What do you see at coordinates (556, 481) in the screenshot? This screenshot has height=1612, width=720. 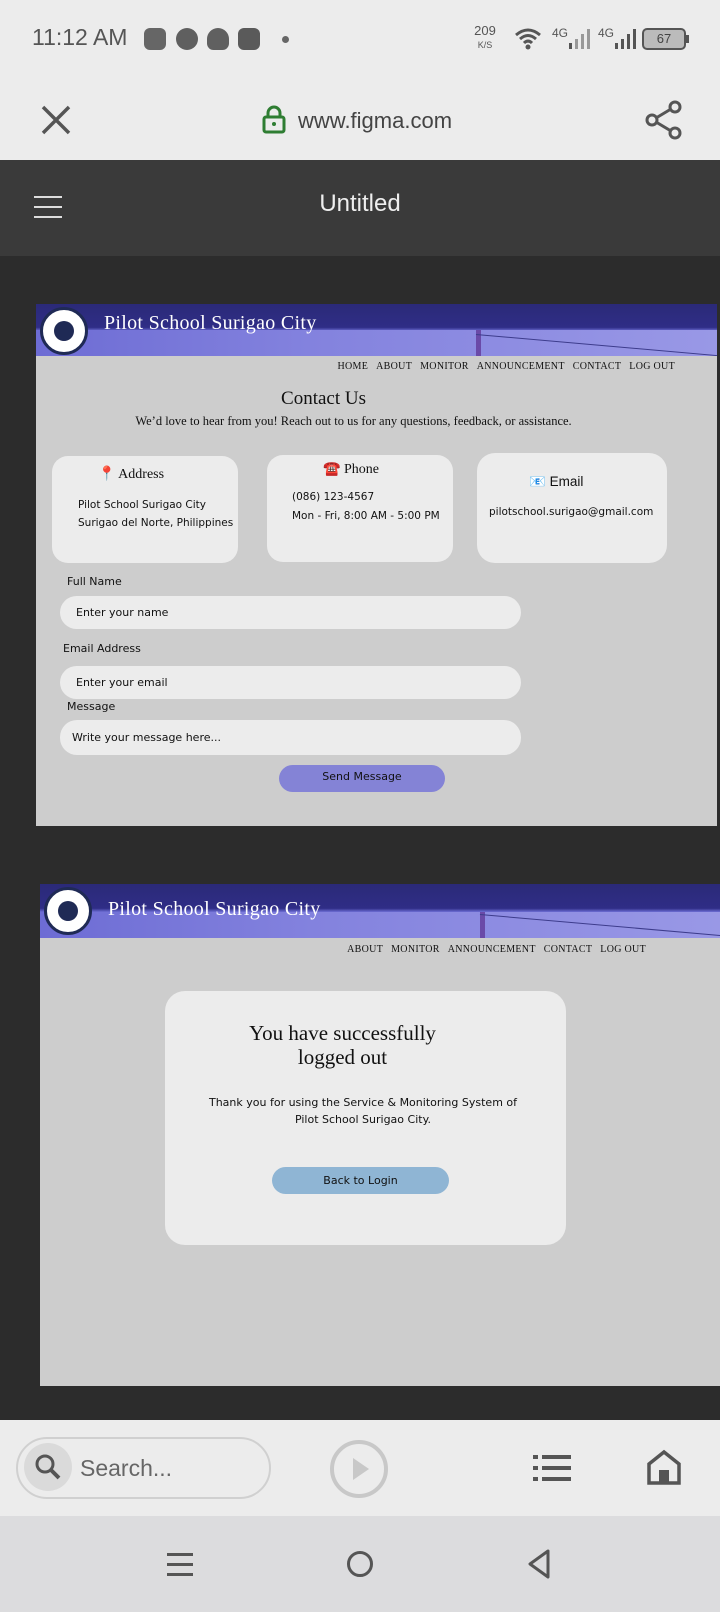 I see `email-heading: 📧 Email` at bounding box center [556, 481].